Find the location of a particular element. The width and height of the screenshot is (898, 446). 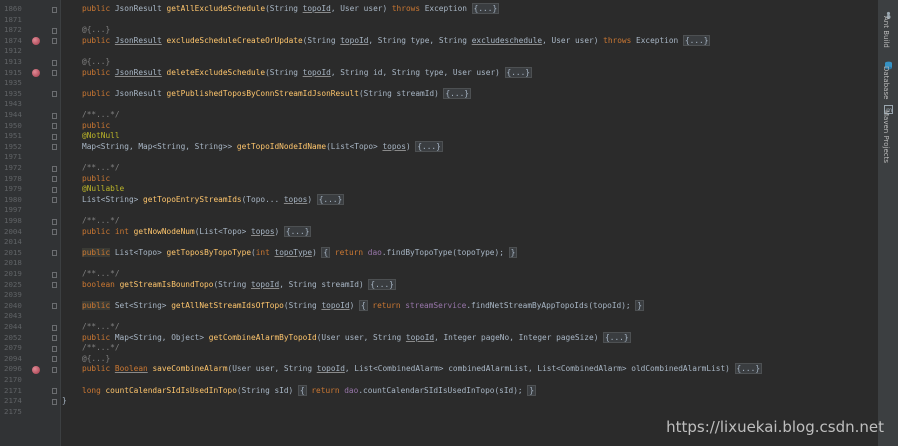

code-token: excludeScheduleCreateOrUpdate is located at coordinates (234, 40).